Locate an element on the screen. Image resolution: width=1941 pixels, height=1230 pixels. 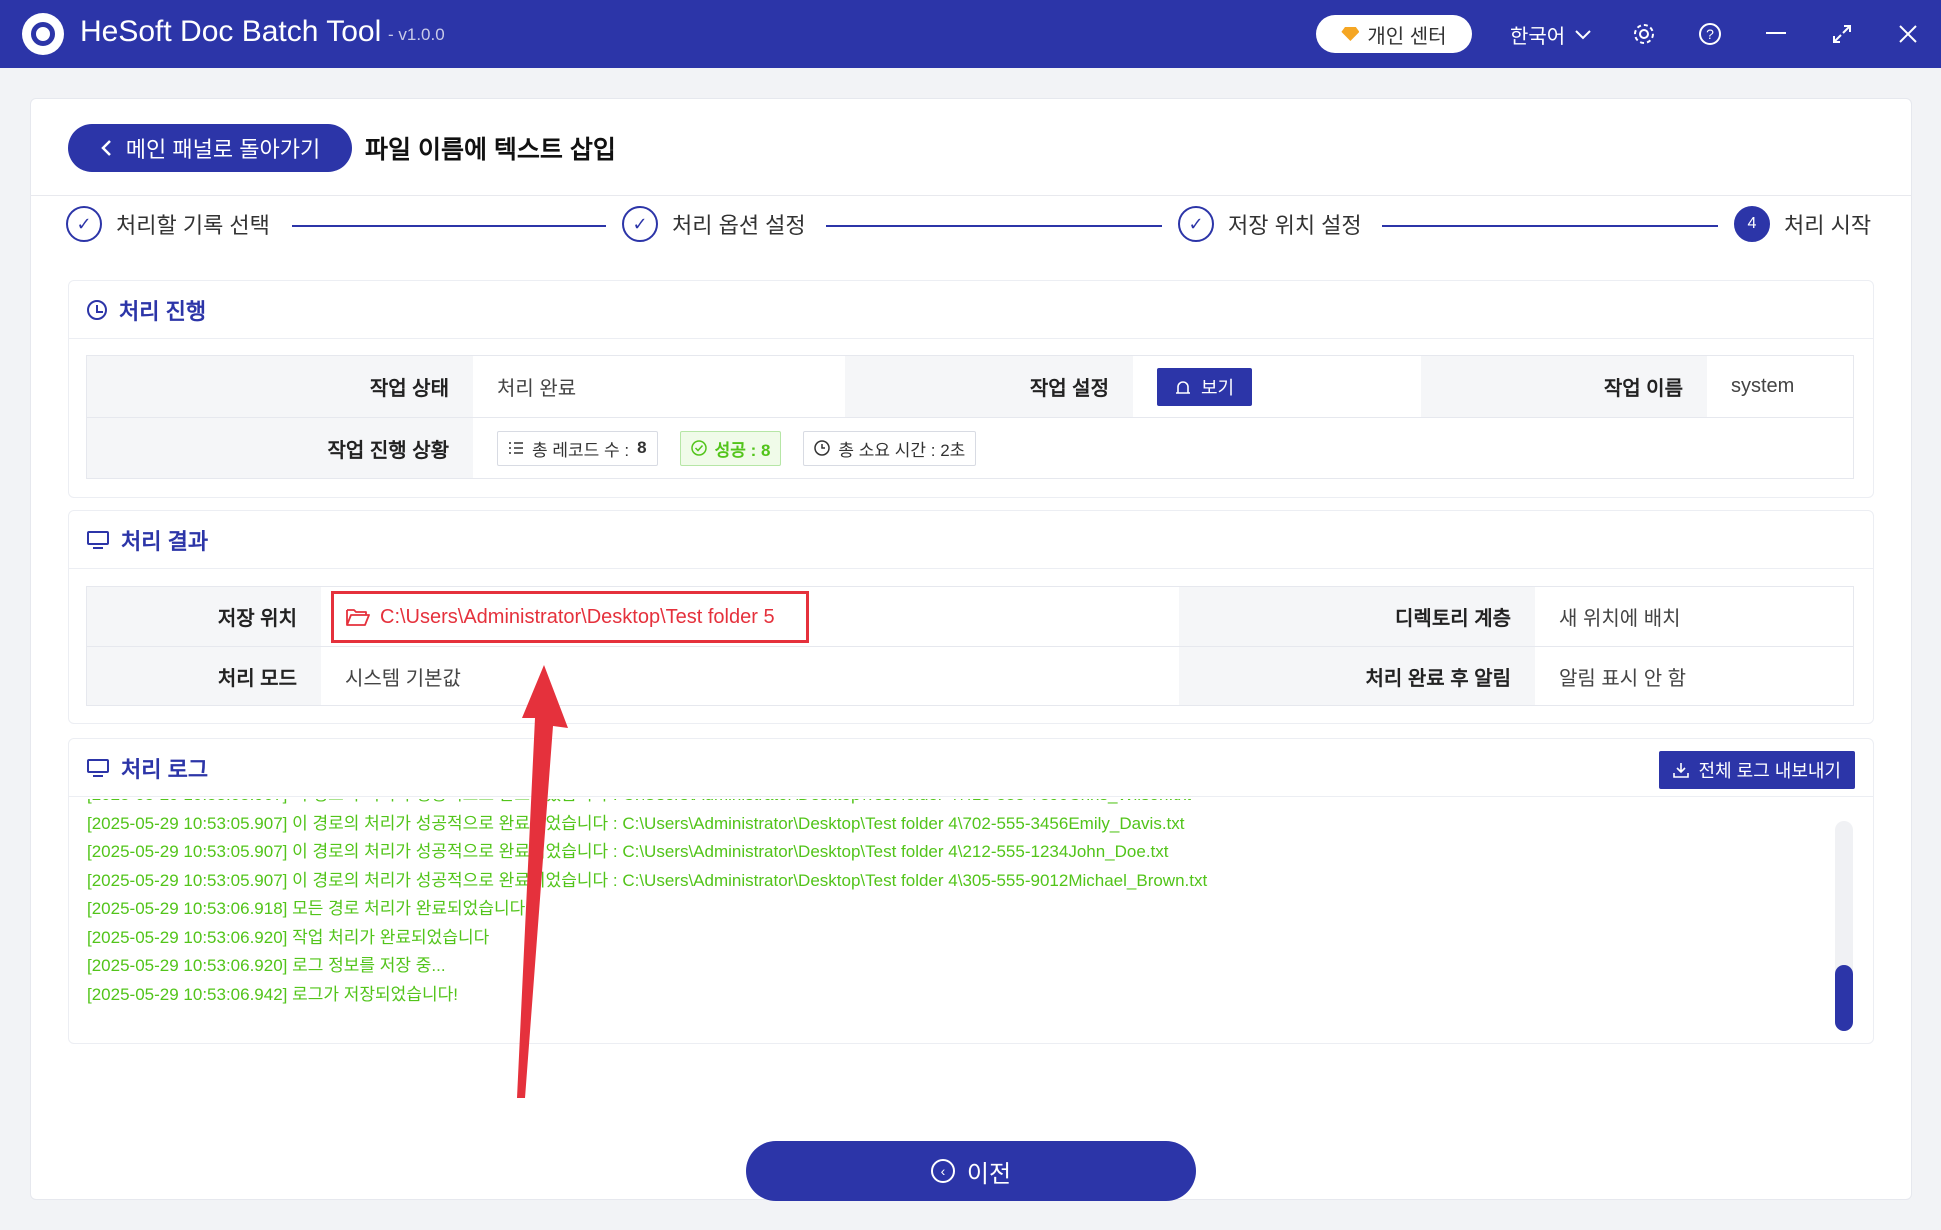
view-button-label: 보기 is located at coordinates (1218, 387).